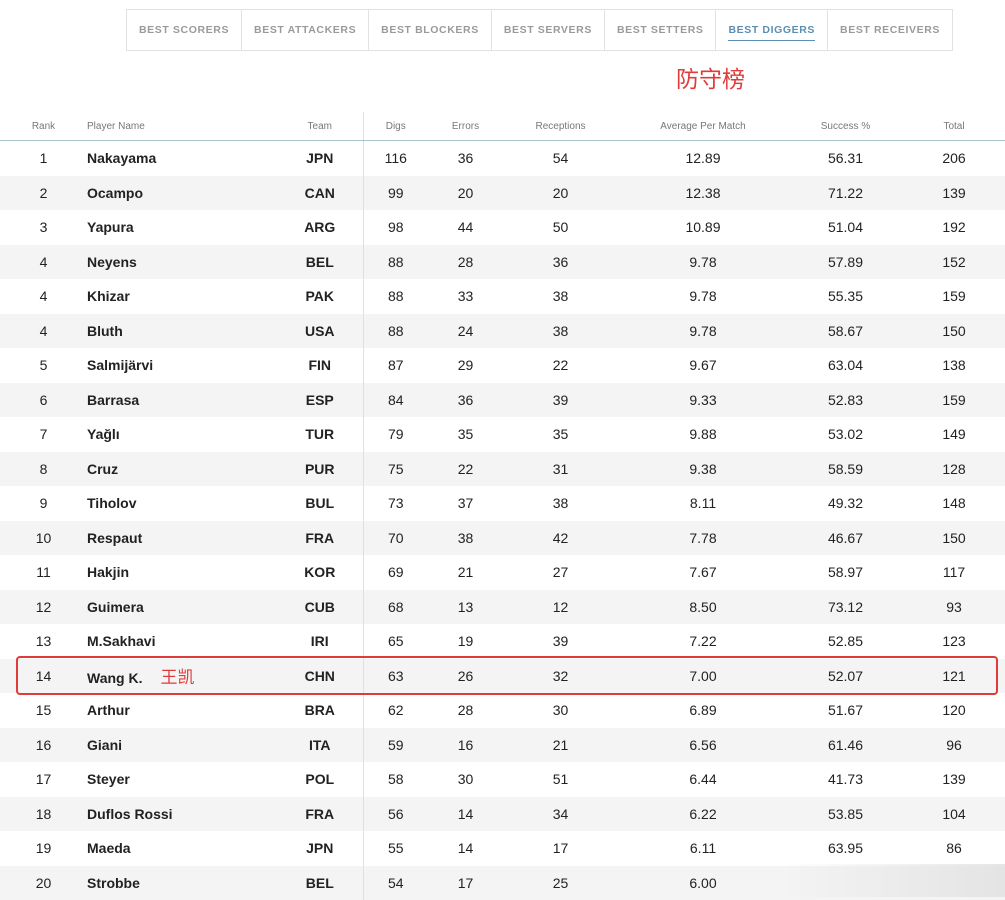  What do you see at coordinates (845, 779) in the screenshot?
I see `success-cell-text: 41.73` at bounding box center [845, 779].